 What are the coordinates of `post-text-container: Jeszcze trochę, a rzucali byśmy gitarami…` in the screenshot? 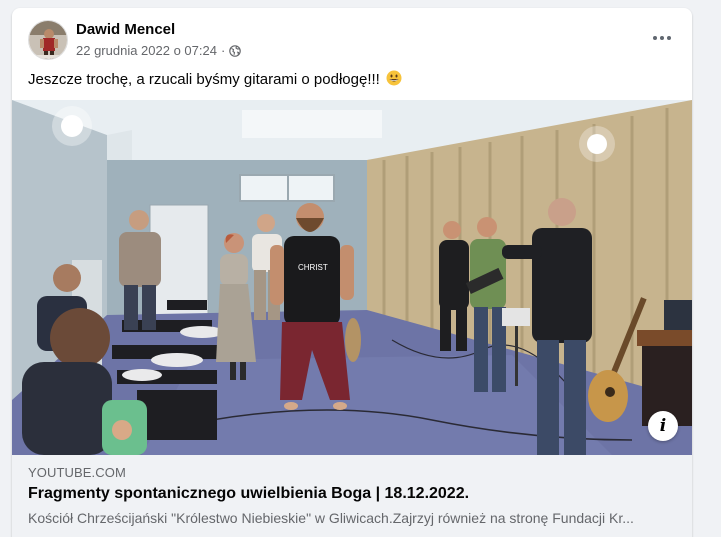 It's located at (215, 80).